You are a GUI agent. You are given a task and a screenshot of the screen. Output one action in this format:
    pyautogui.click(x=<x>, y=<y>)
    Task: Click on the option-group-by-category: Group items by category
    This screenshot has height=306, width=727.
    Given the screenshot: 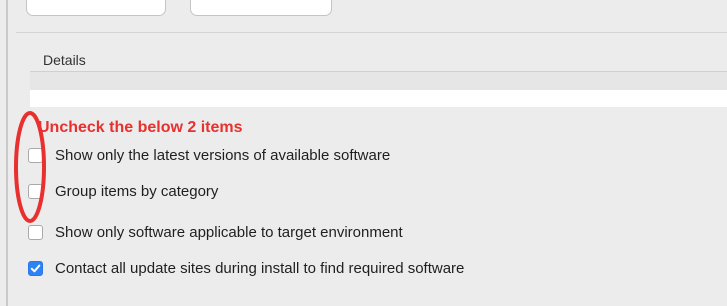 What is the action you would take?
    pyautogui.click(x=123, y=191)
    